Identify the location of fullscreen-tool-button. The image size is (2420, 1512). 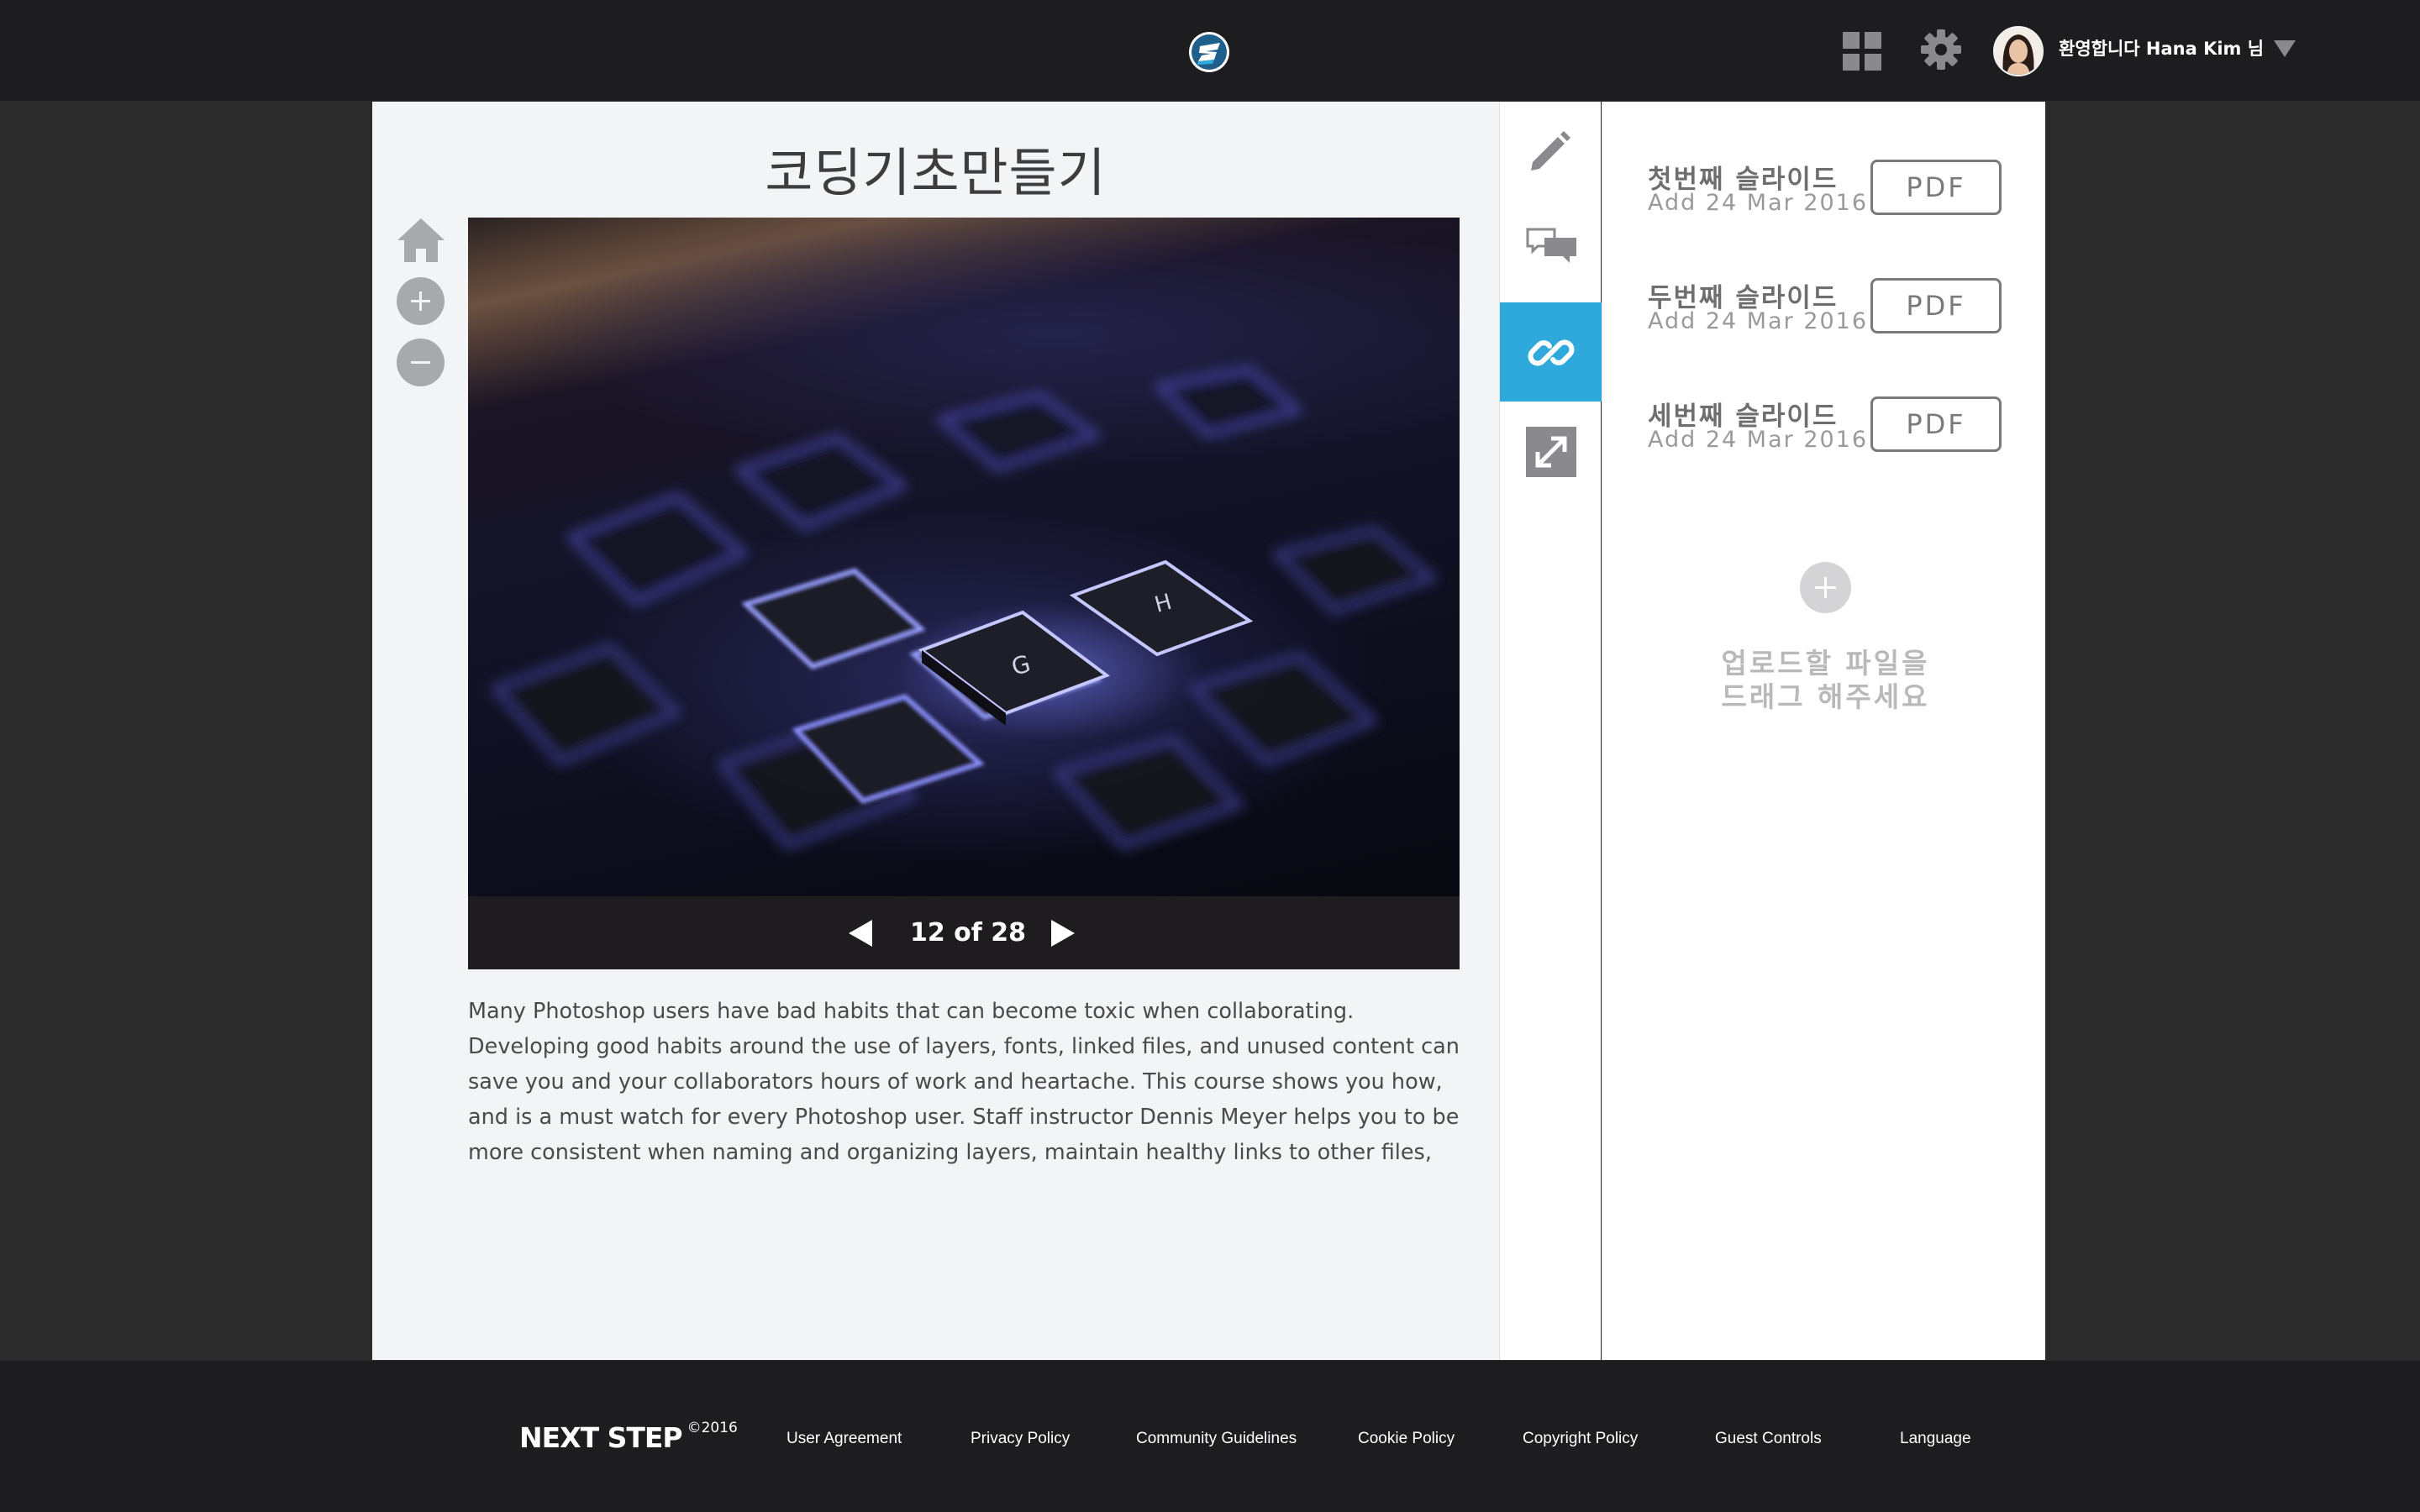
(1551, 451).